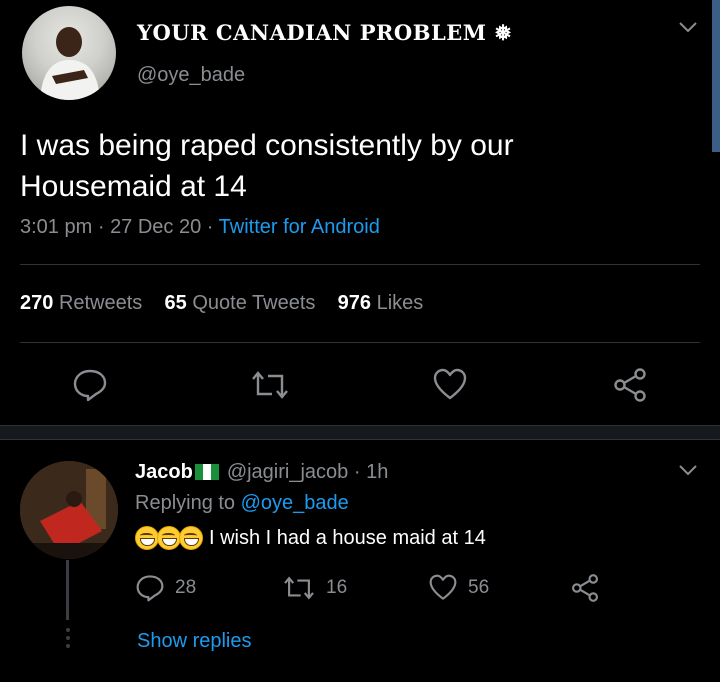 This screenshot has height=682, width=720. I want to click on reply-count: 28, so click(186, 587).